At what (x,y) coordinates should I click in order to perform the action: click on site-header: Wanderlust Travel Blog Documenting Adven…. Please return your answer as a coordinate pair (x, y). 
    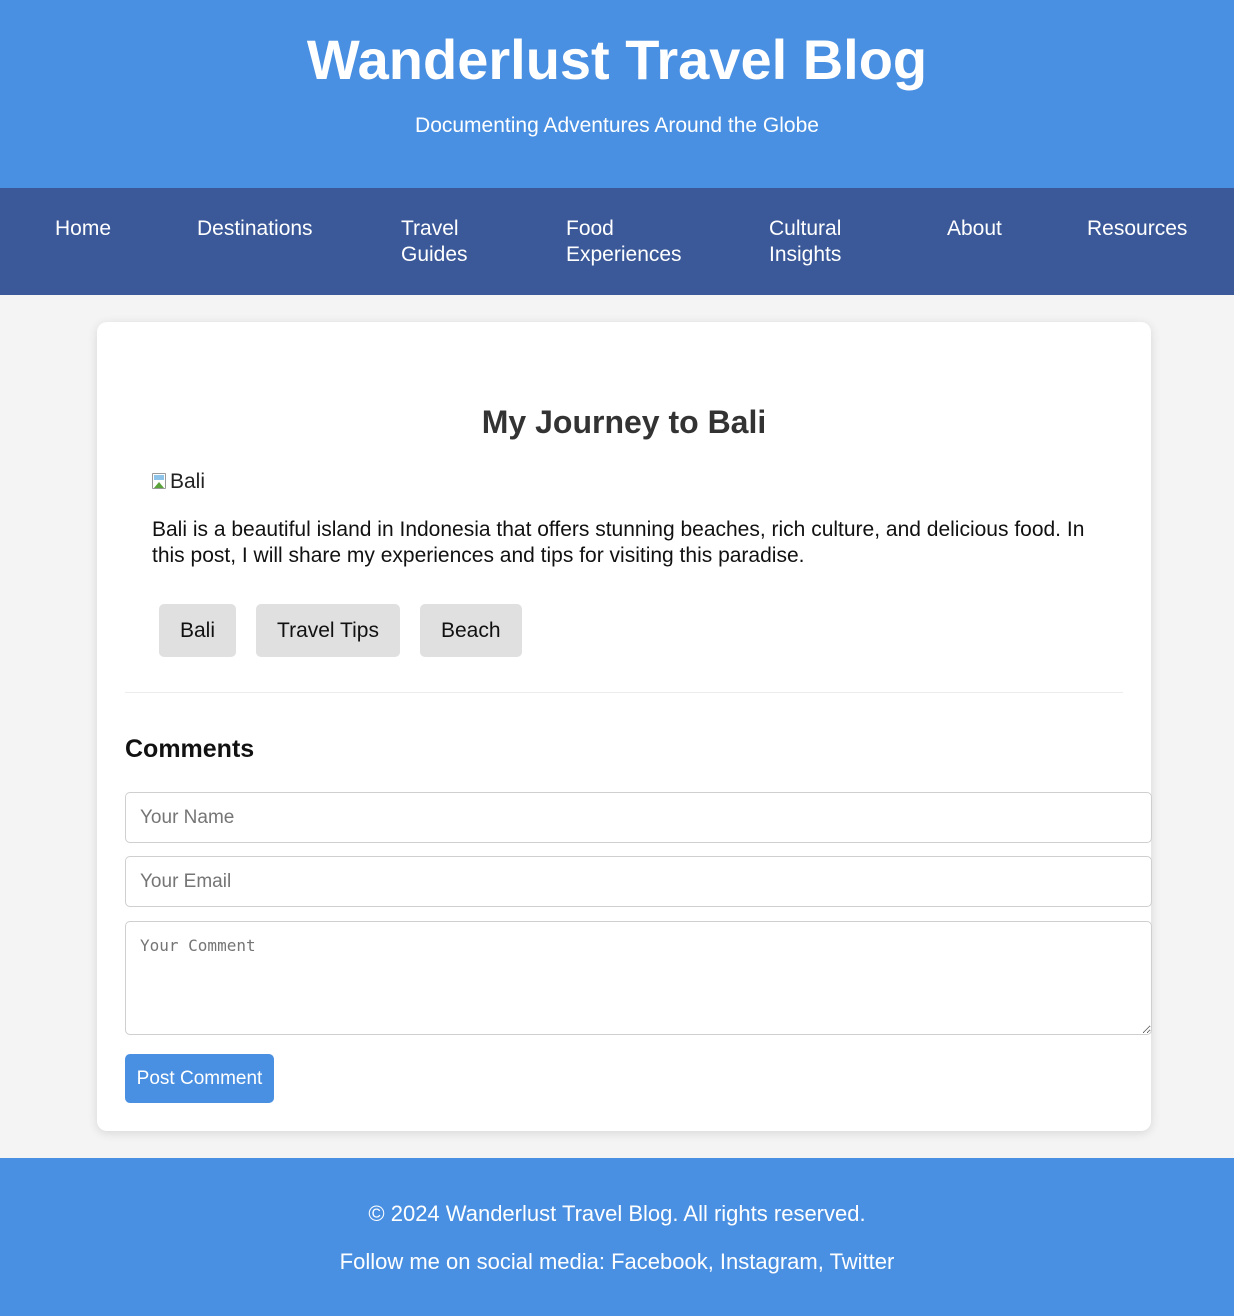
    Looking at the image, I should click on (617, 94).